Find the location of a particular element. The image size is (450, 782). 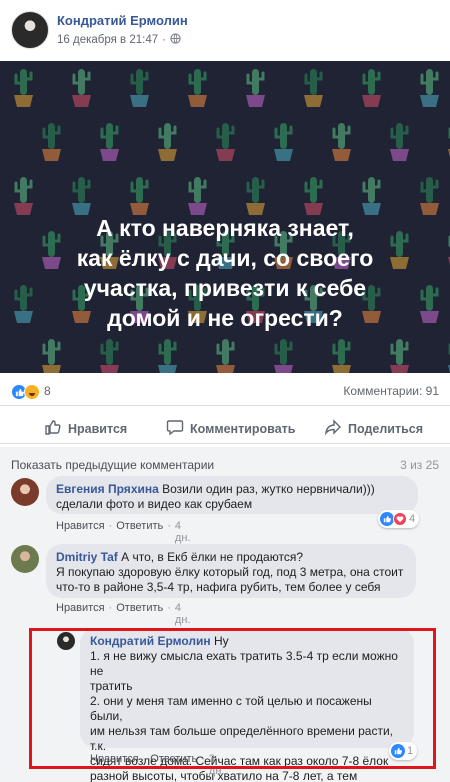

share-arrow-icon is located at coordinates (333, 428).